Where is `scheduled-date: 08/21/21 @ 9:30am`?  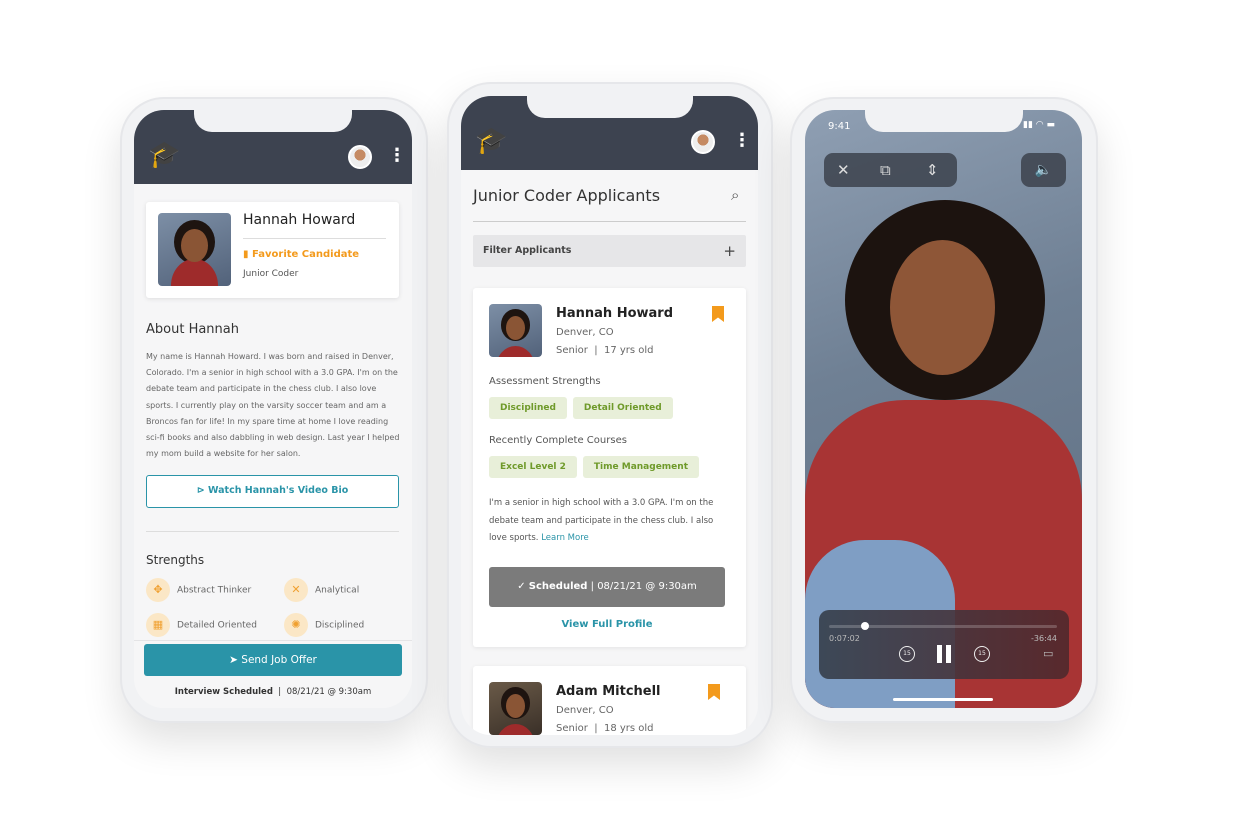 scheduled-date: 08/21/21 @ 9:30am is located at coordinates (647, 586).